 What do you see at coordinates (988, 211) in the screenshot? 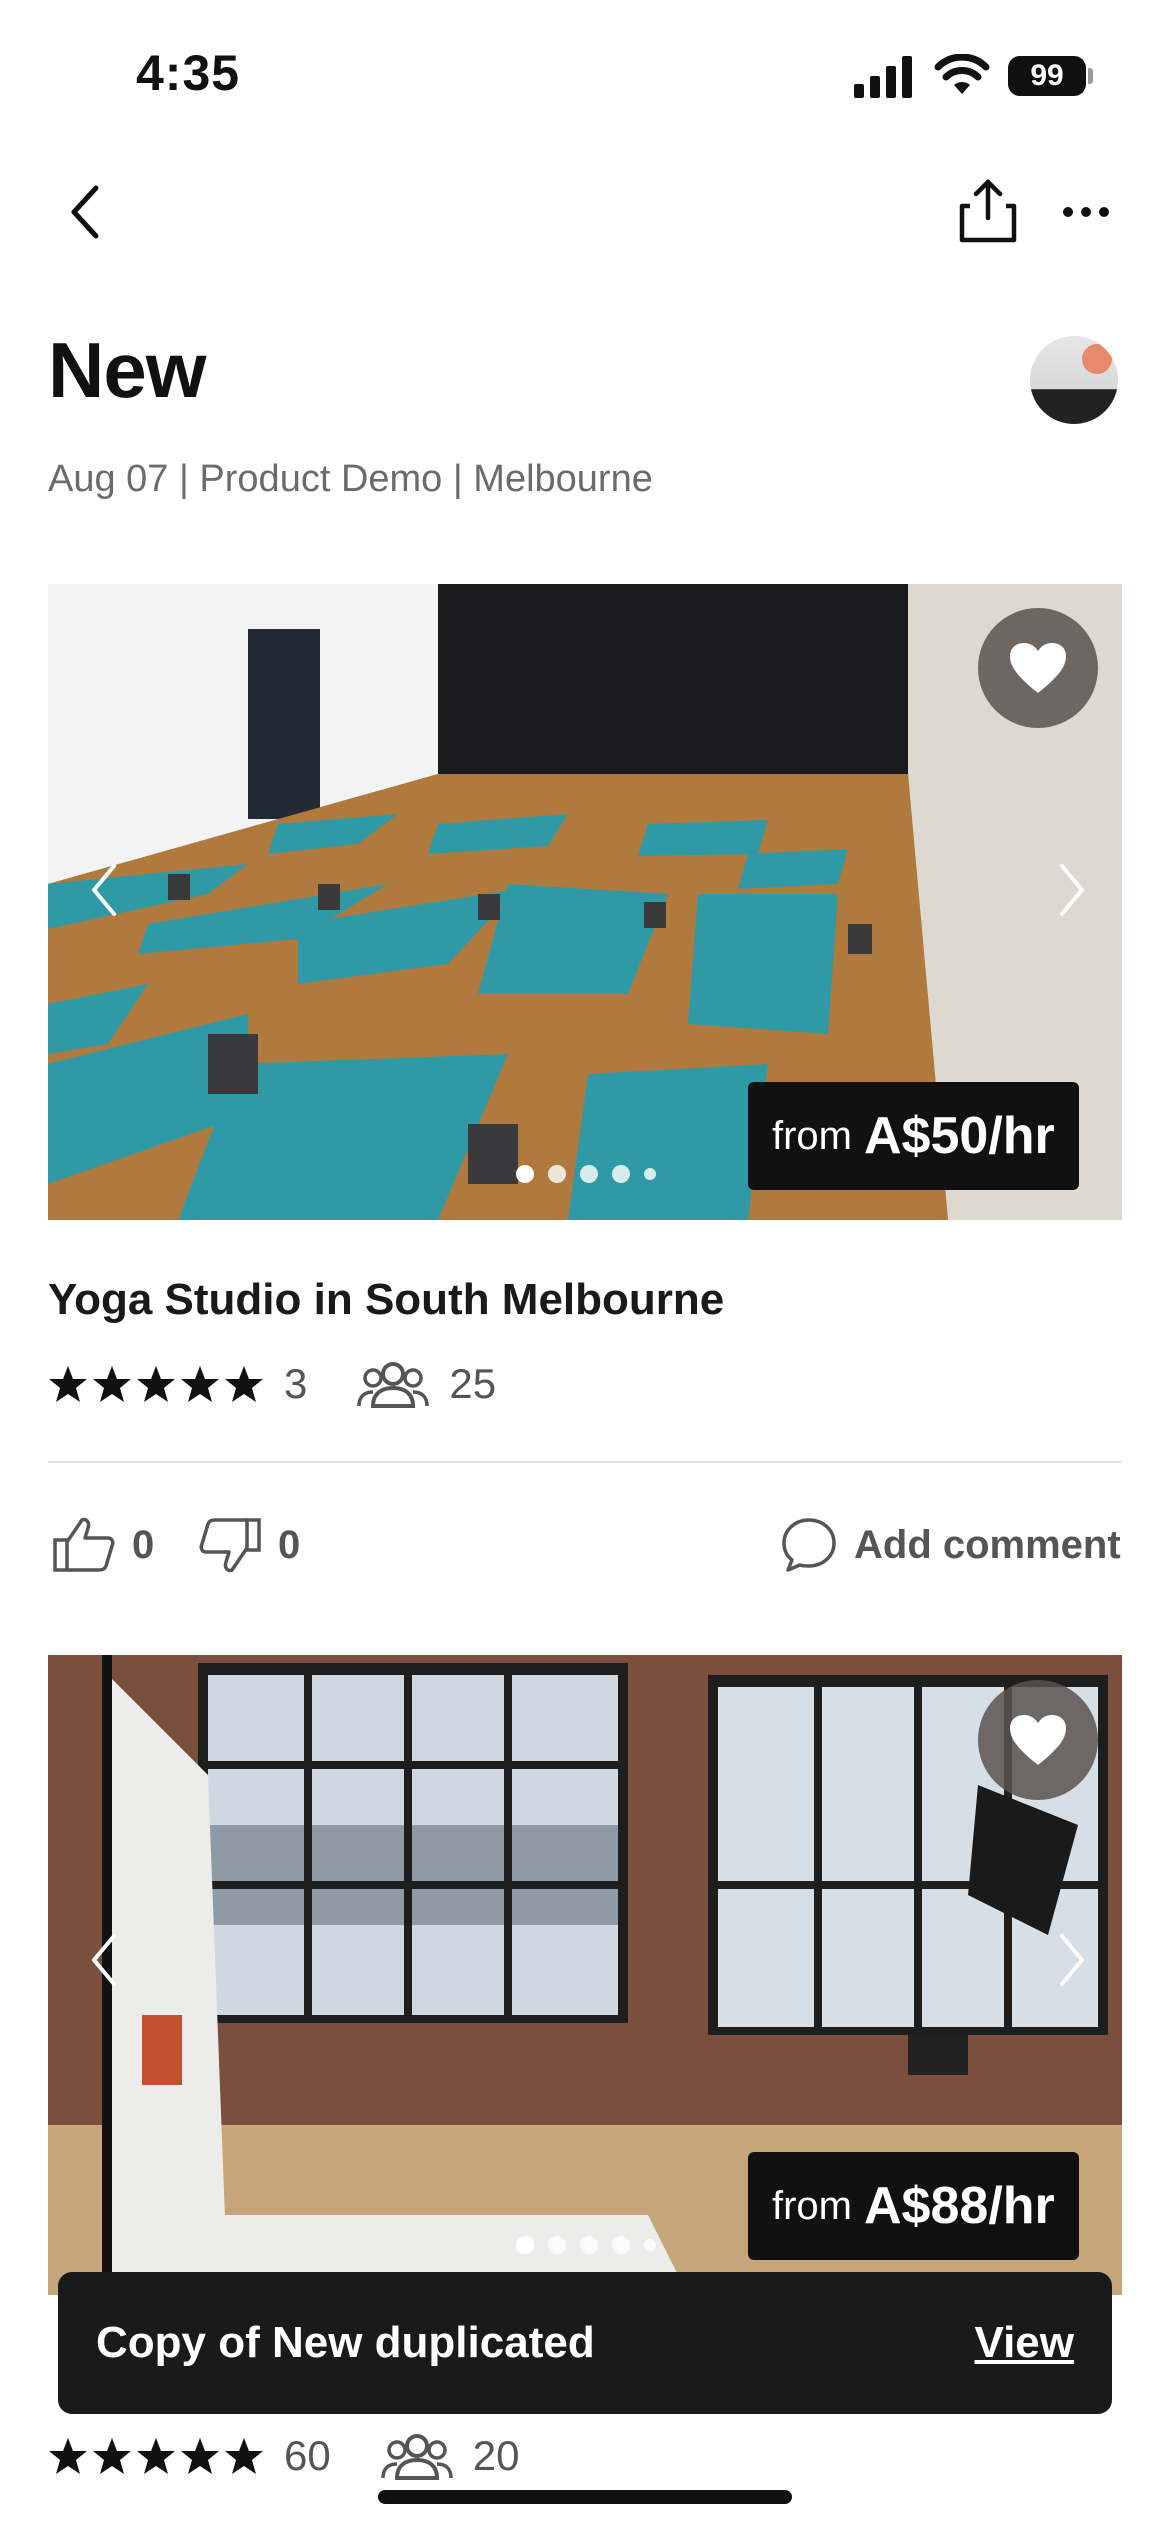
I see `share-icon` at bounding box center [988, 211].